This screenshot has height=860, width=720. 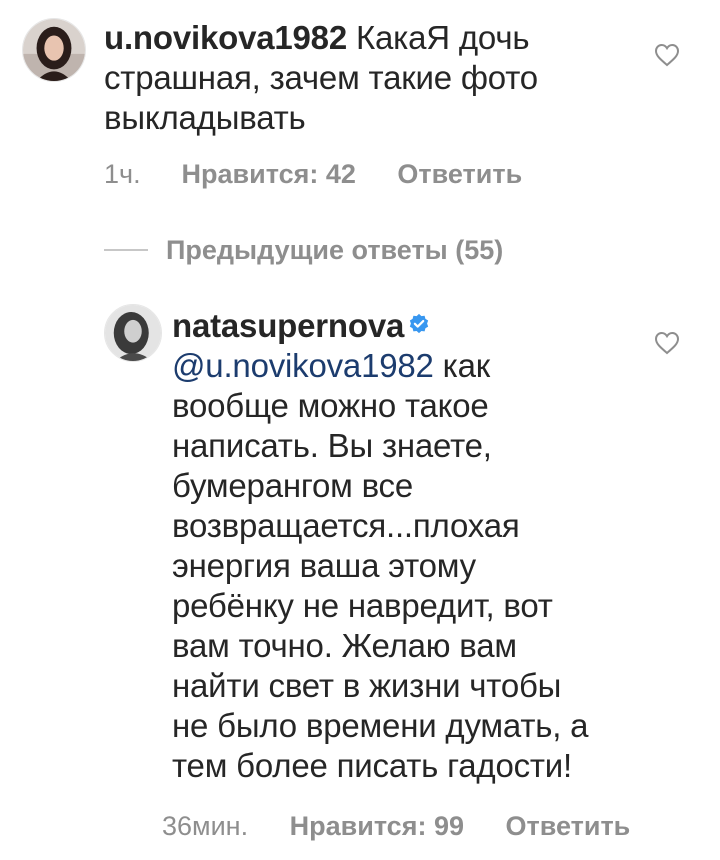 I want to click on reply-meta: 36мин. Нравится: 99 Ответить, so click(x=396, y=826).